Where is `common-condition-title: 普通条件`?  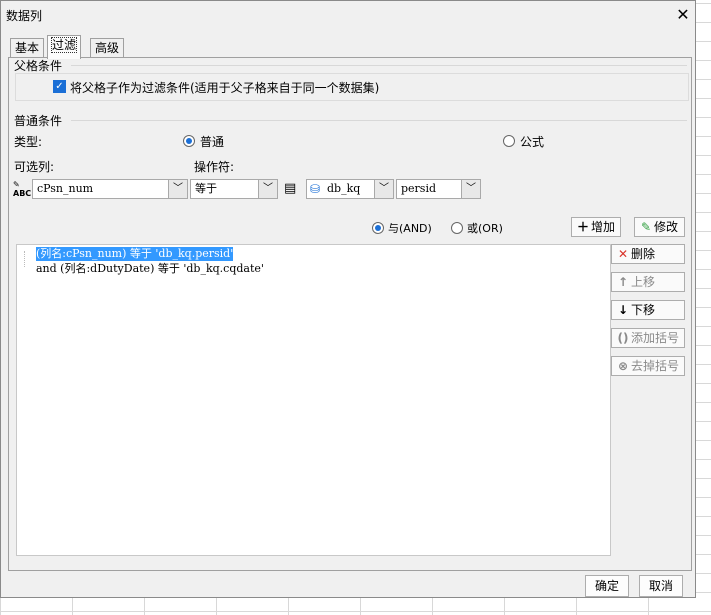 common-condition-title: 普通条件 is located at coordinates (38, 121).